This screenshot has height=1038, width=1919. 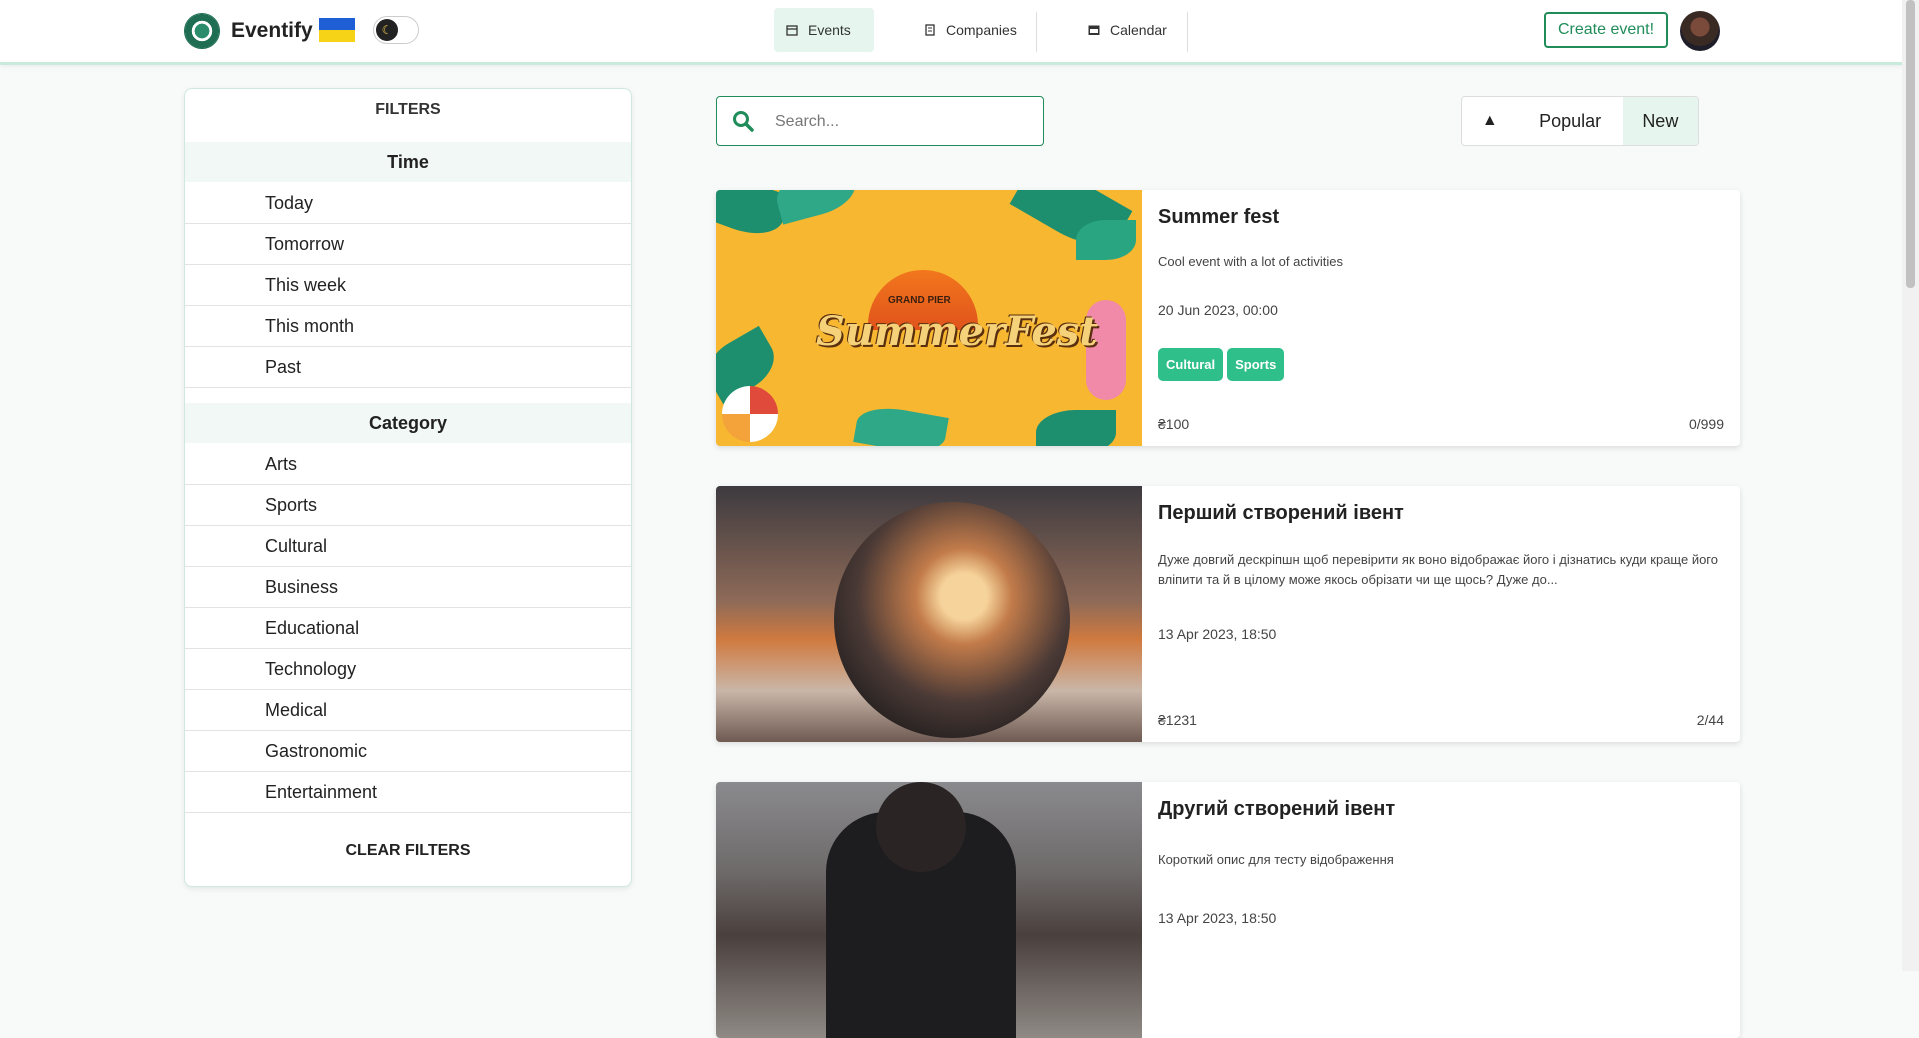 I want to click on create-event-button: Create event!, so click(x=1606, y=30).